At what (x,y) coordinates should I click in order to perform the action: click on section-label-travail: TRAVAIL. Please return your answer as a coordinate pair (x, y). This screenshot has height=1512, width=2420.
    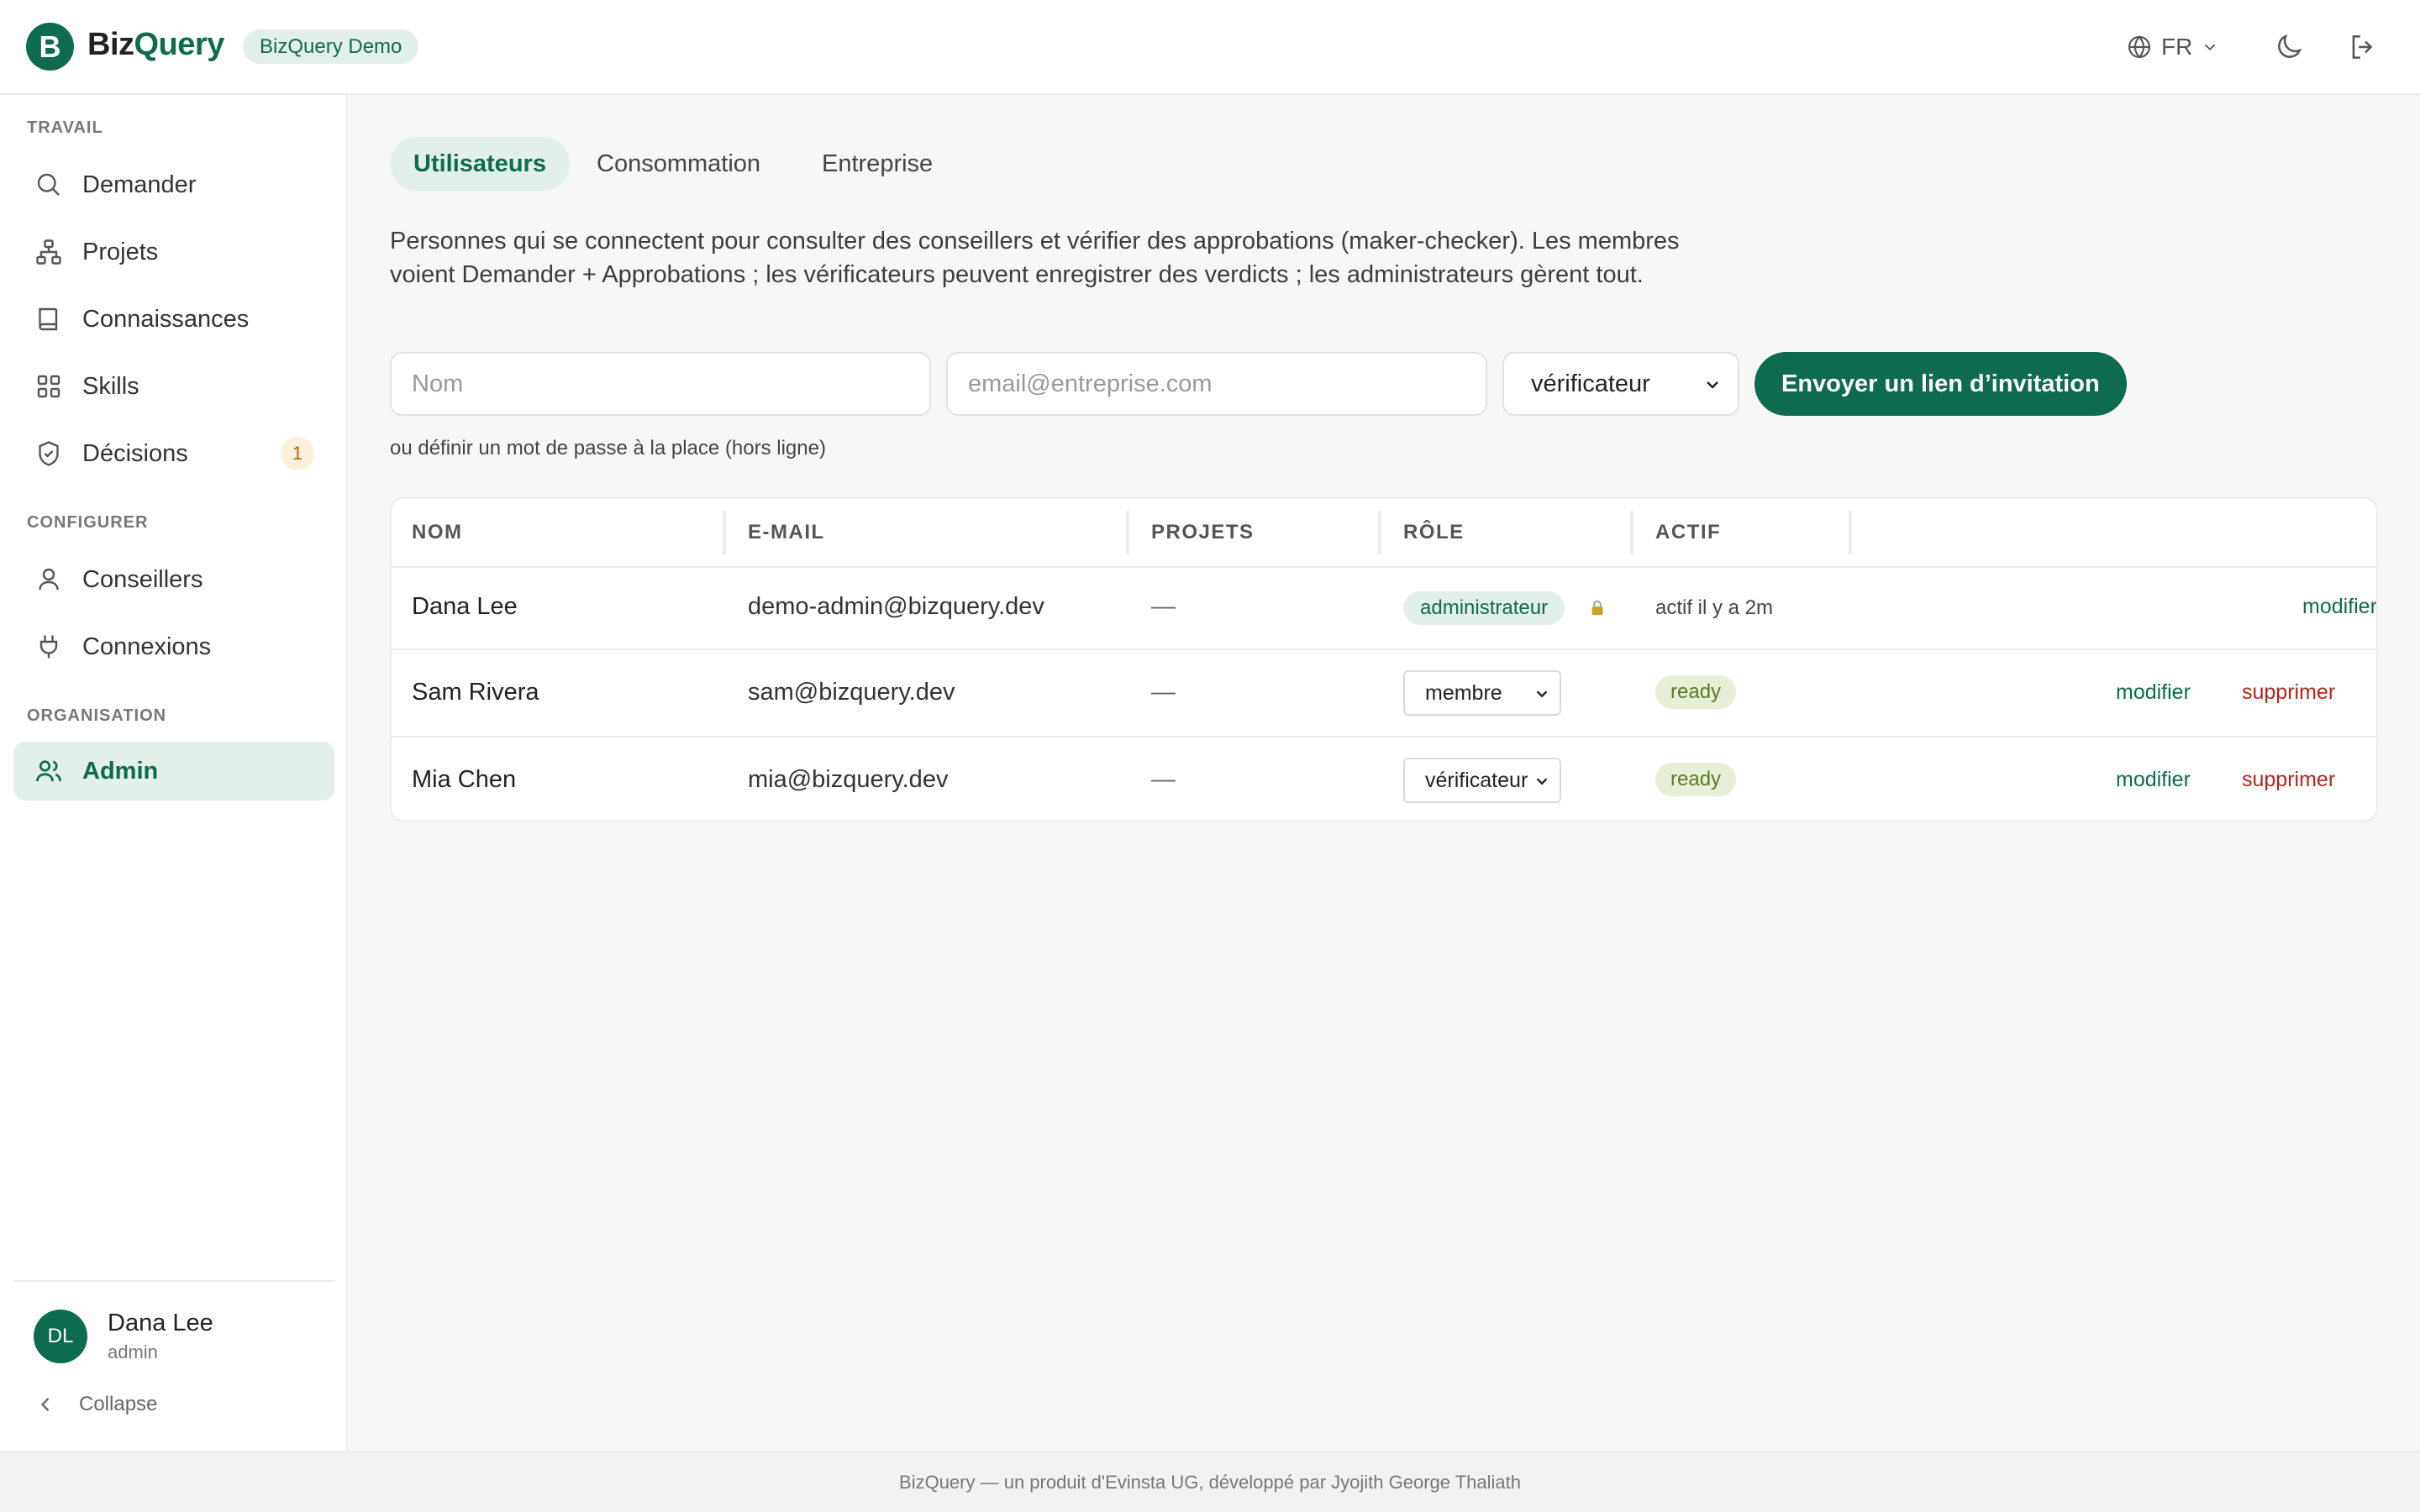
    Looking at the image, I should click on (65, 127).